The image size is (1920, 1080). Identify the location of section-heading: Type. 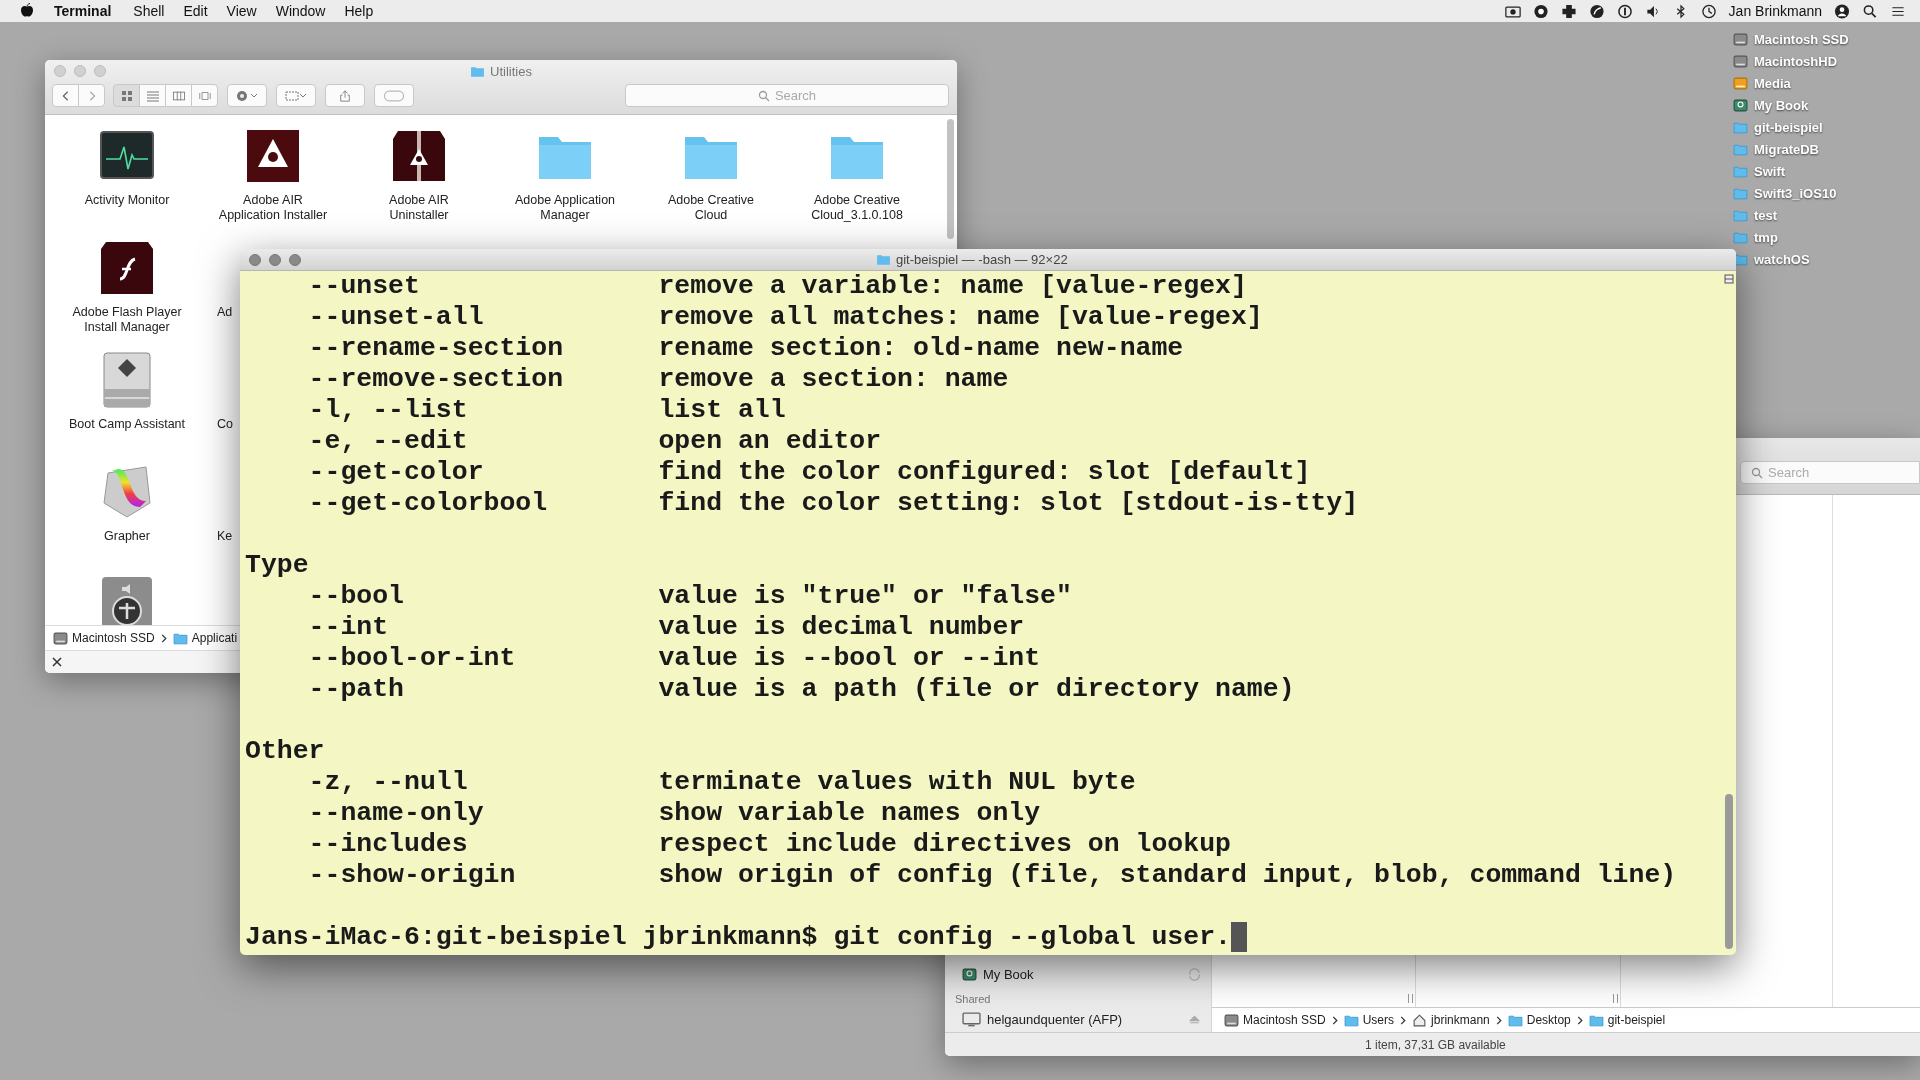
(277, 565).